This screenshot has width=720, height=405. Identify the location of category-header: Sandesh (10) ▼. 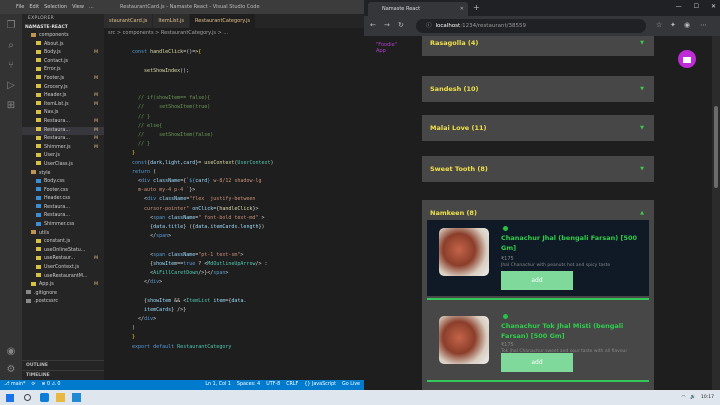
(538, 89).